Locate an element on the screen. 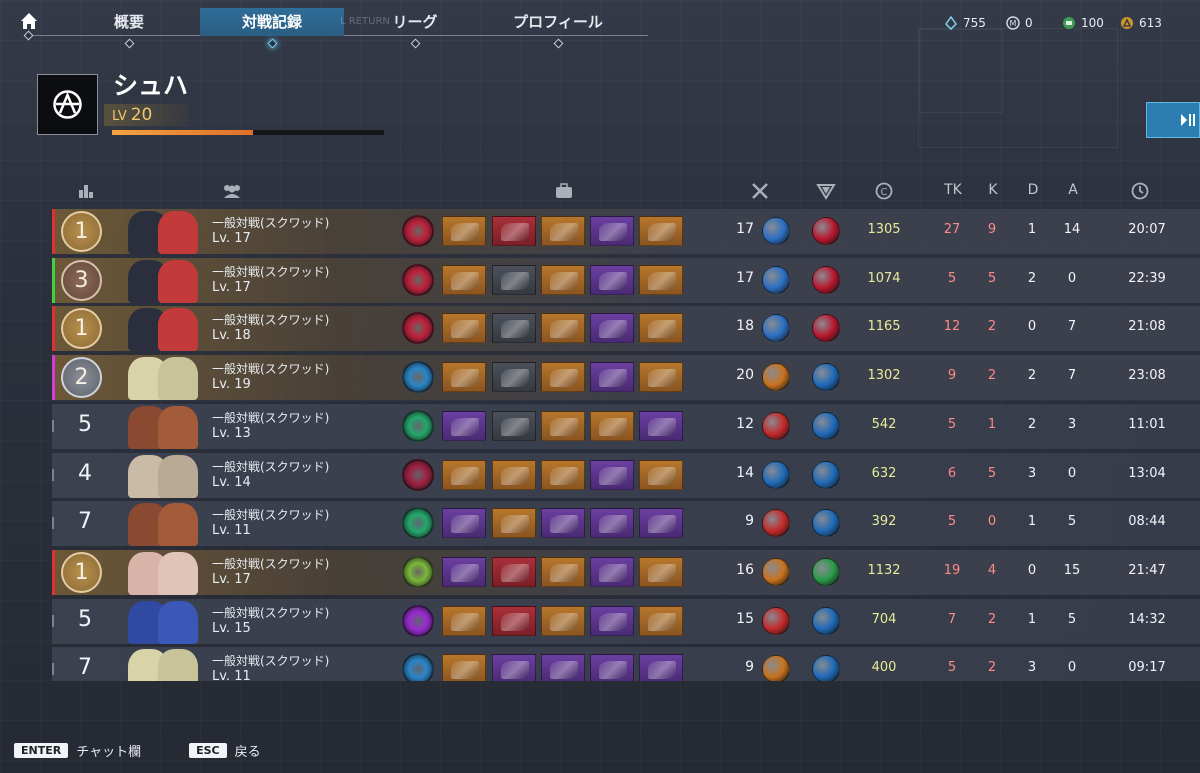 Image resolution: width=1200 pixels, height=773 pixels. esc-label: 戻る is located at coordinates (247, 752).